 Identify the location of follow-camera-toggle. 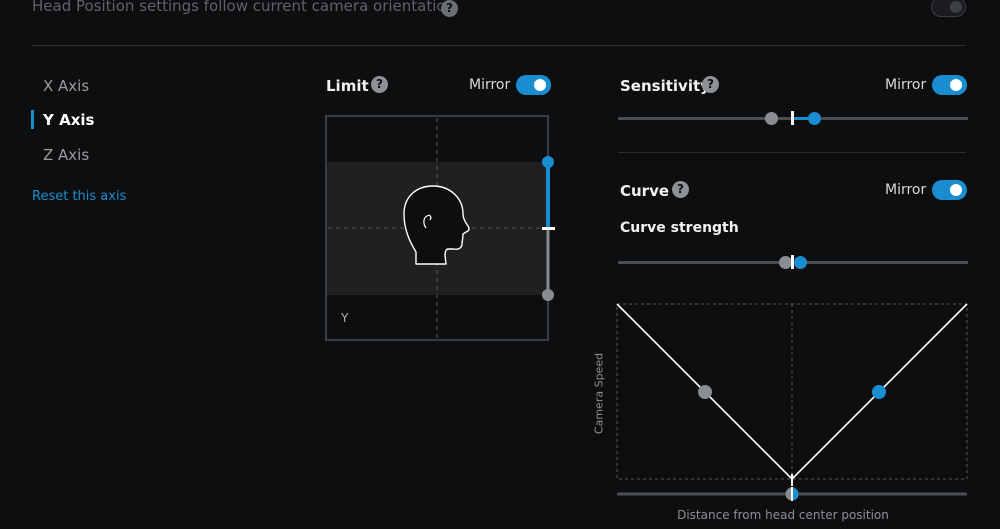
(948, 8).